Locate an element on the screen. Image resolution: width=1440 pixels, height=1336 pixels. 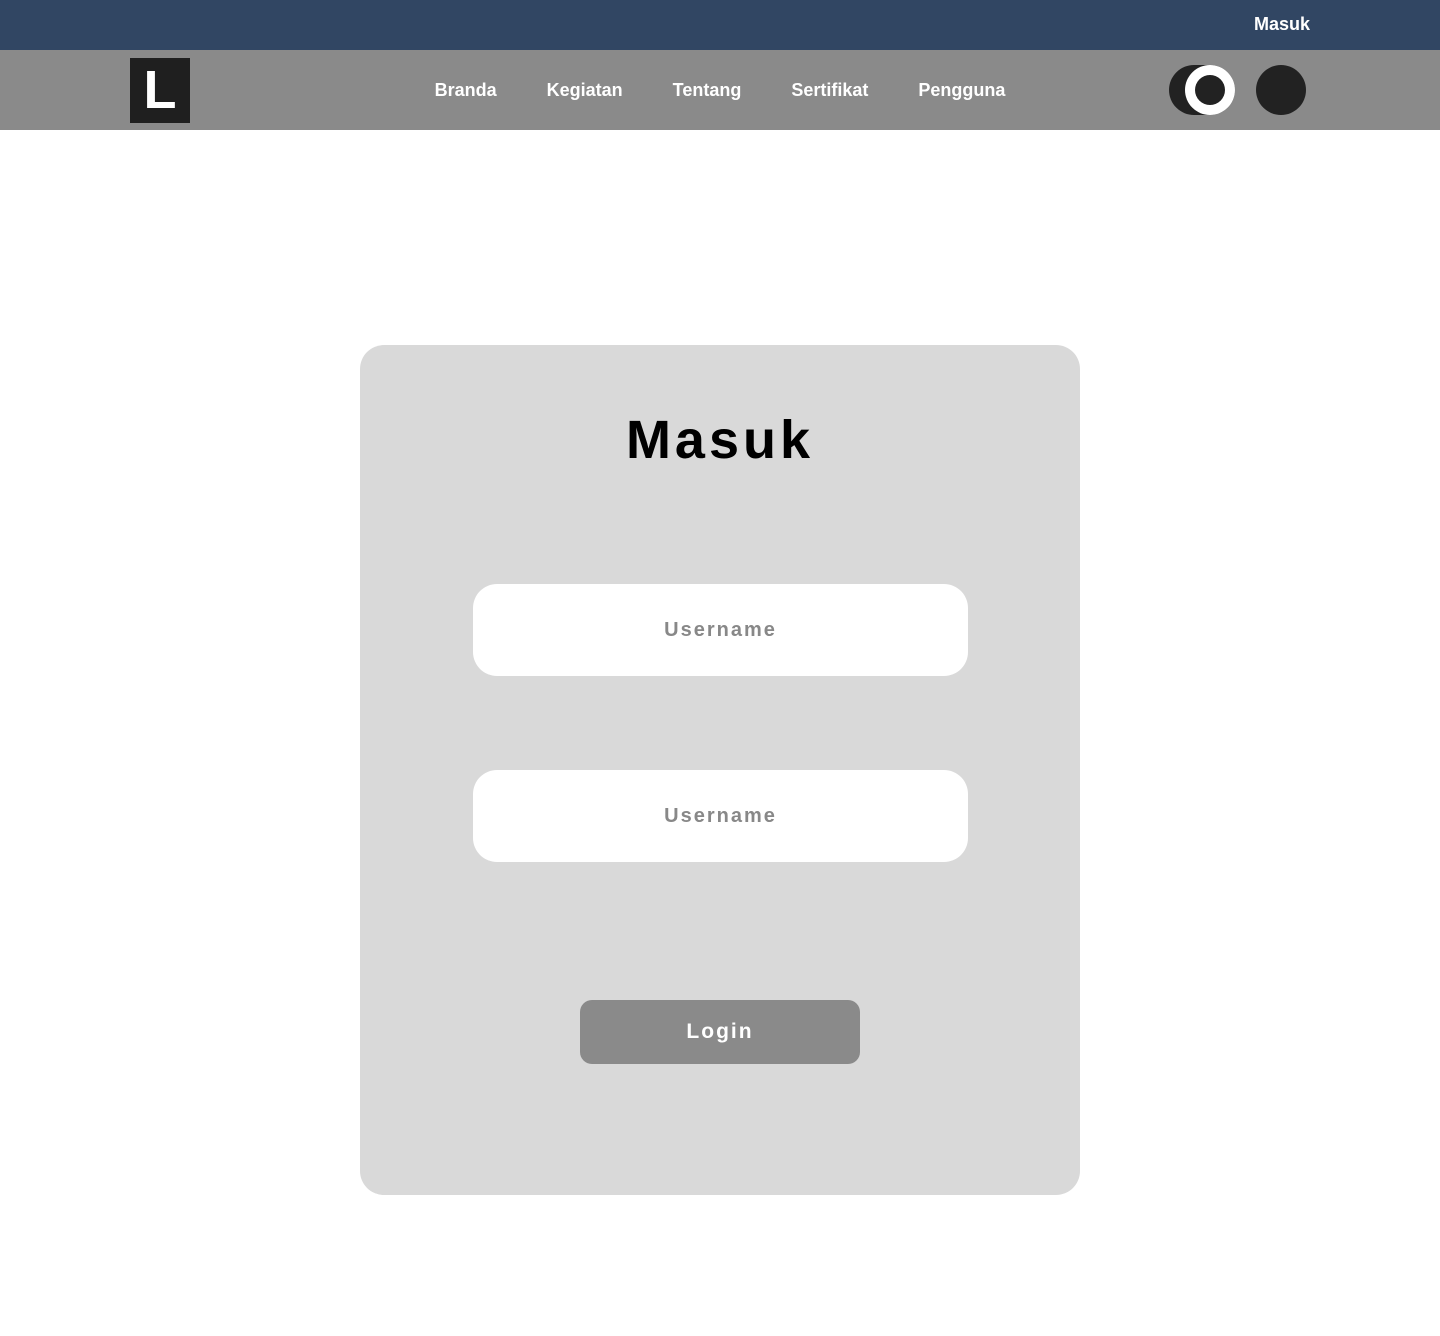
toggle-icon is located at coordinates (1202, 90).